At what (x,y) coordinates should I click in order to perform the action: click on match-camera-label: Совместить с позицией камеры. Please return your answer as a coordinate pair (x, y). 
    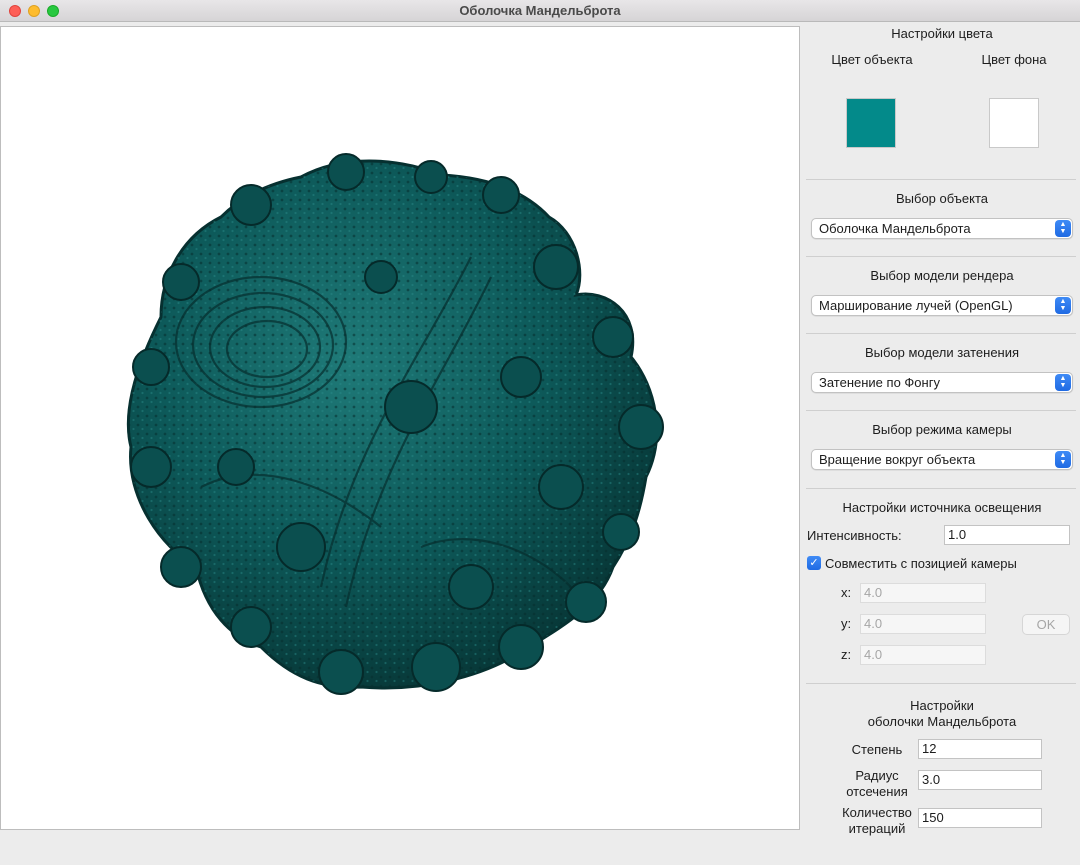
    Looking at the image, I should click on (921, 563).